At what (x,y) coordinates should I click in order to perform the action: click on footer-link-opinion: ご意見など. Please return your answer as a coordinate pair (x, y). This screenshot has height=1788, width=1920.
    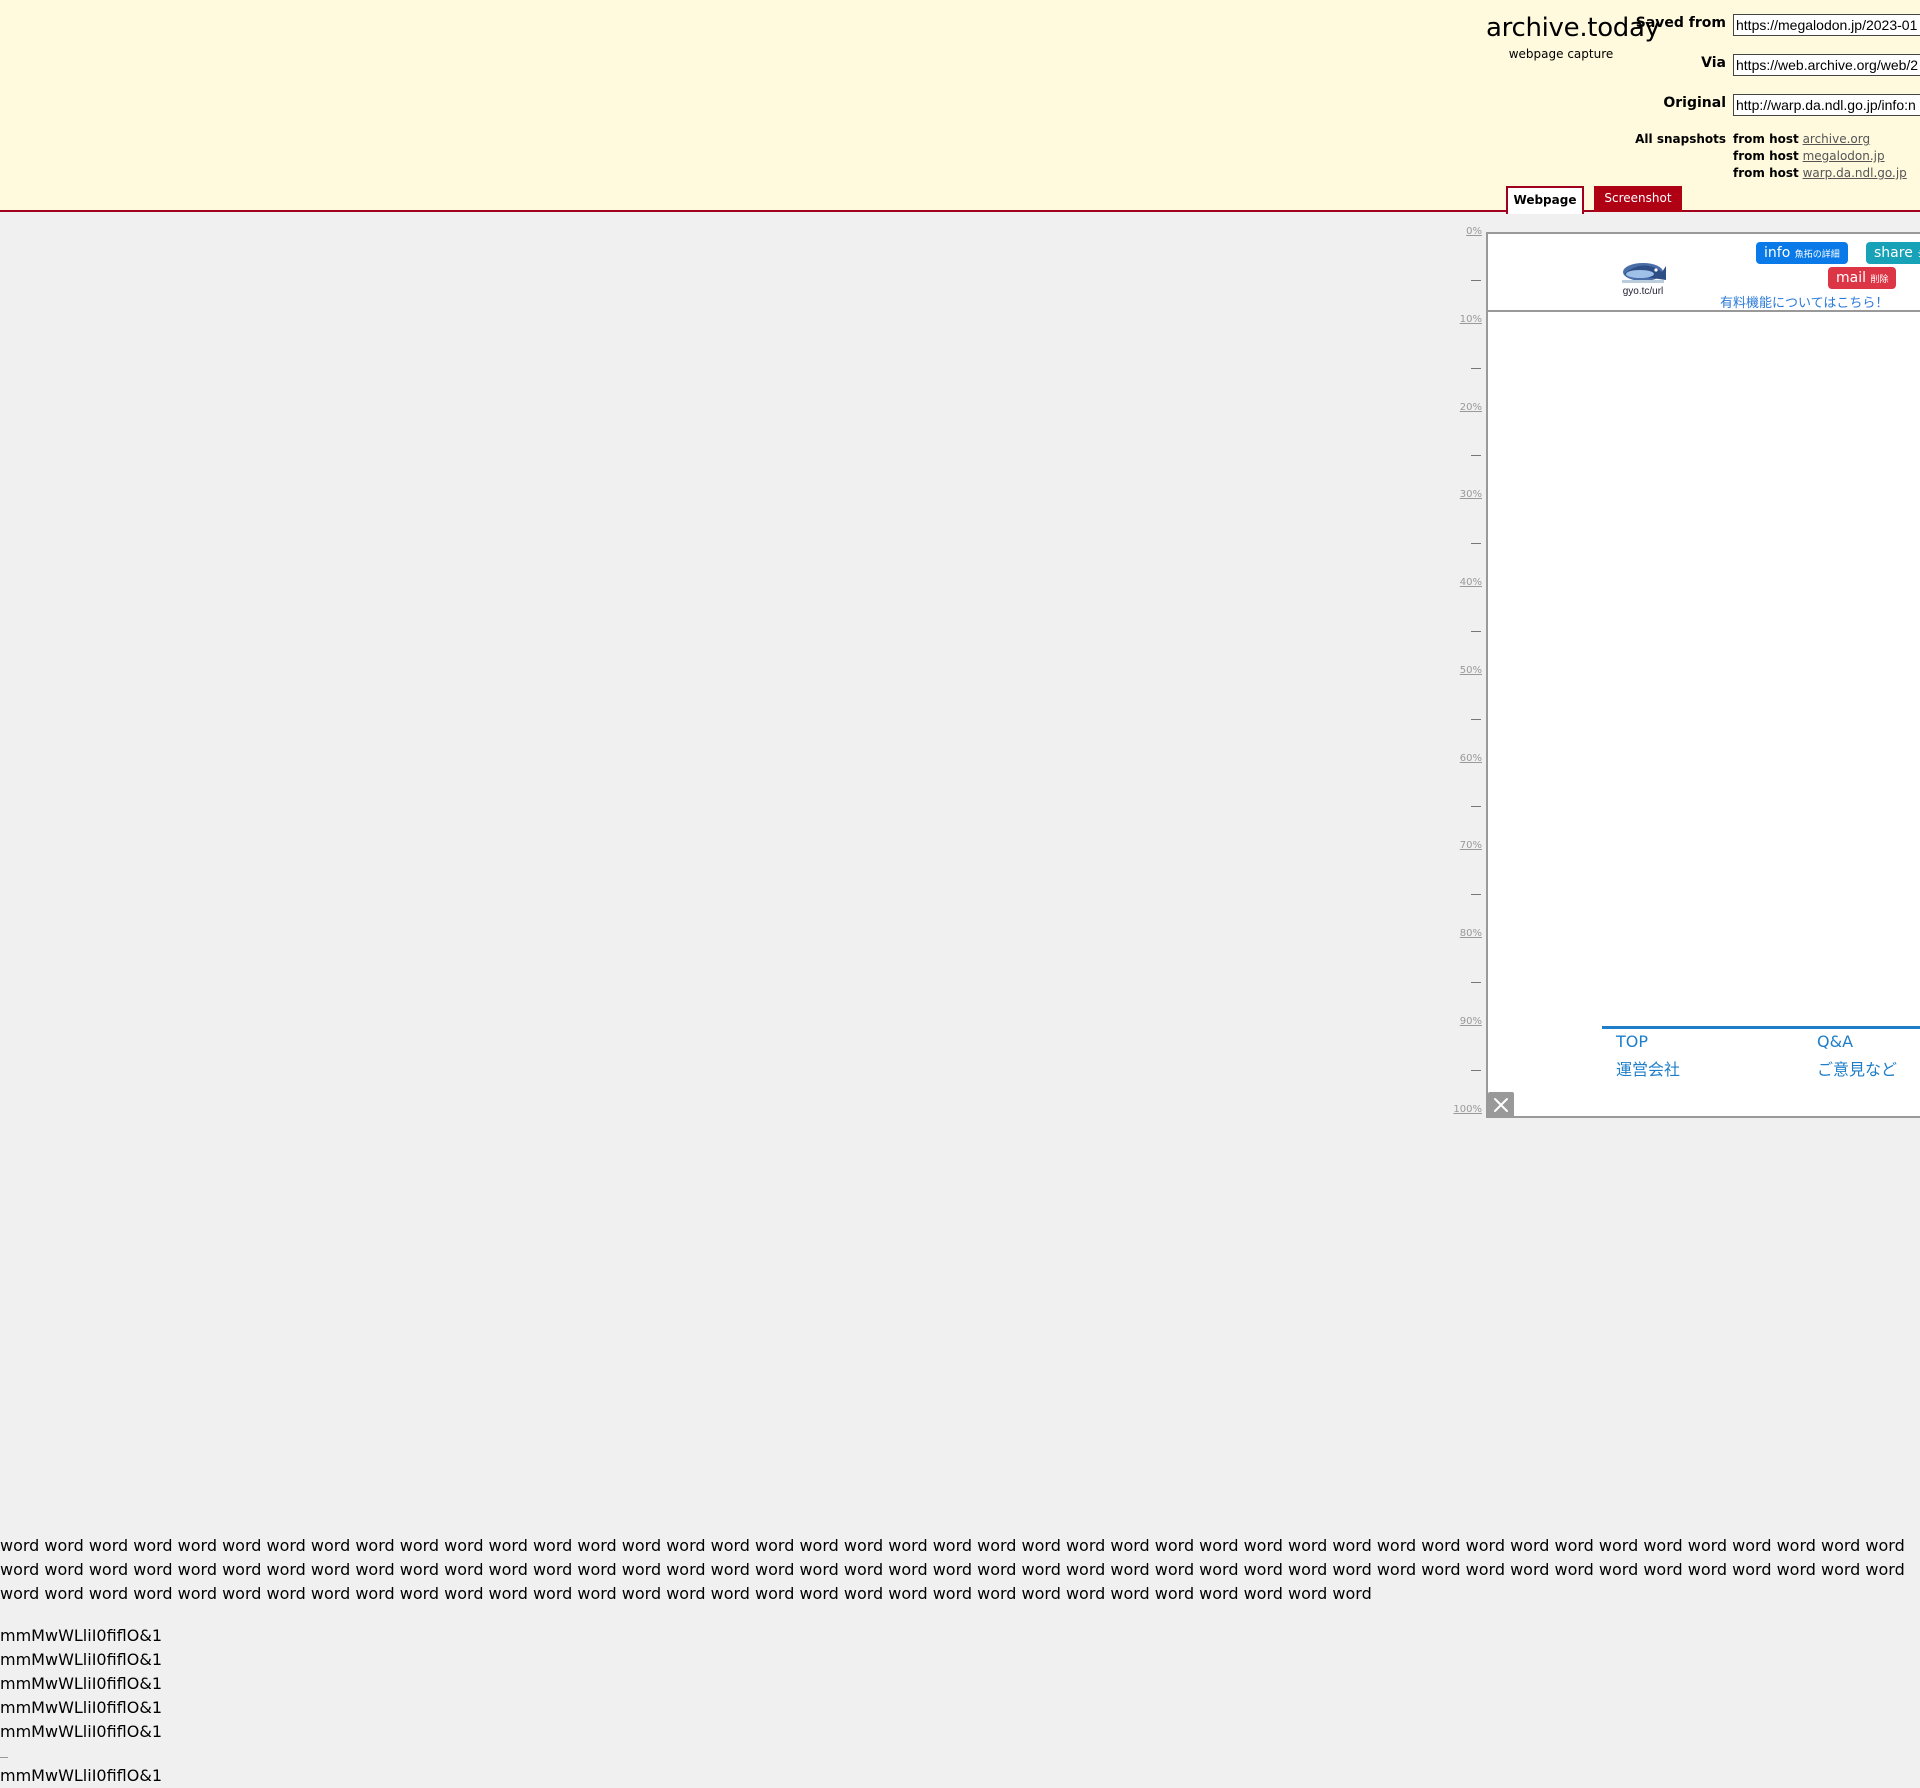
    Looking at the image, I should click on (1857, 1068).